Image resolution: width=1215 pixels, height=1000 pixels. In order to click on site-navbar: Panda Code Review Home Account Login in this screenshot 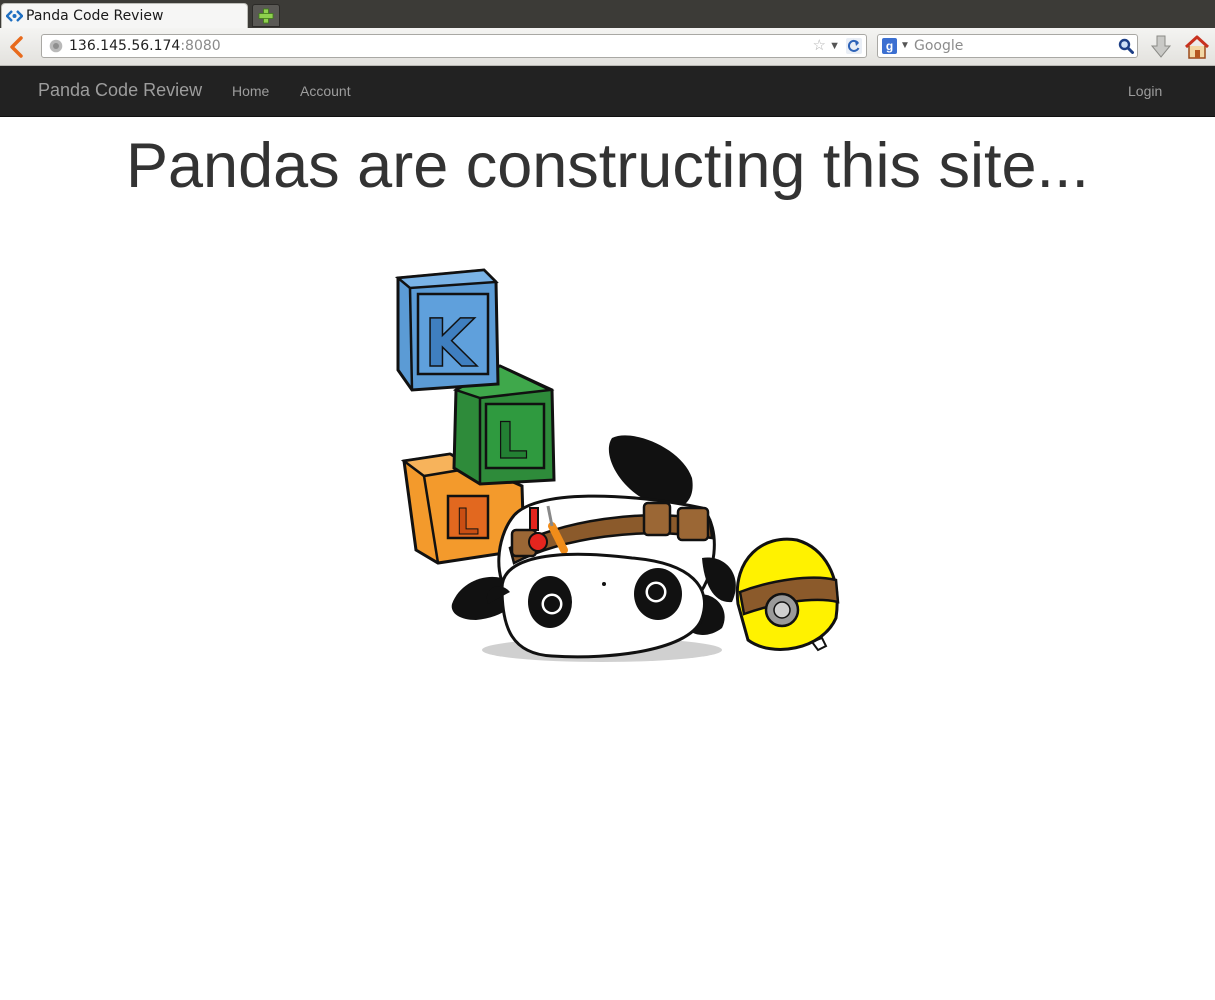, I will do `click(607, 91)`.